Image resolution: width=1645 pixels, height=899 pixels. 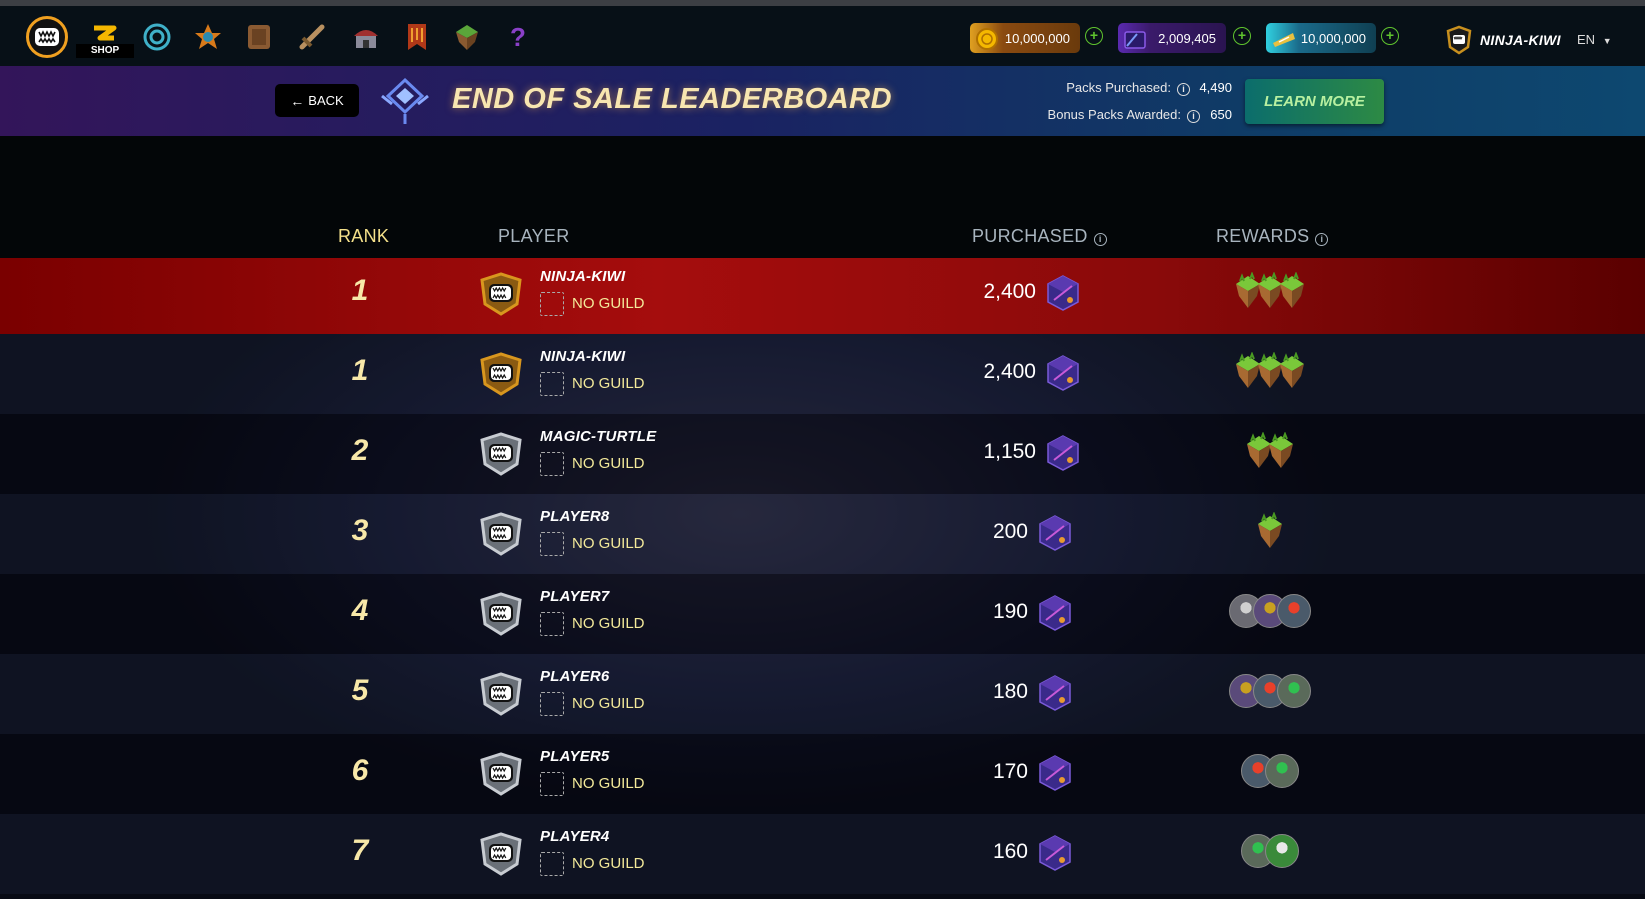 I want to click on purchased-count: 170, so click(x=1010, y=771).